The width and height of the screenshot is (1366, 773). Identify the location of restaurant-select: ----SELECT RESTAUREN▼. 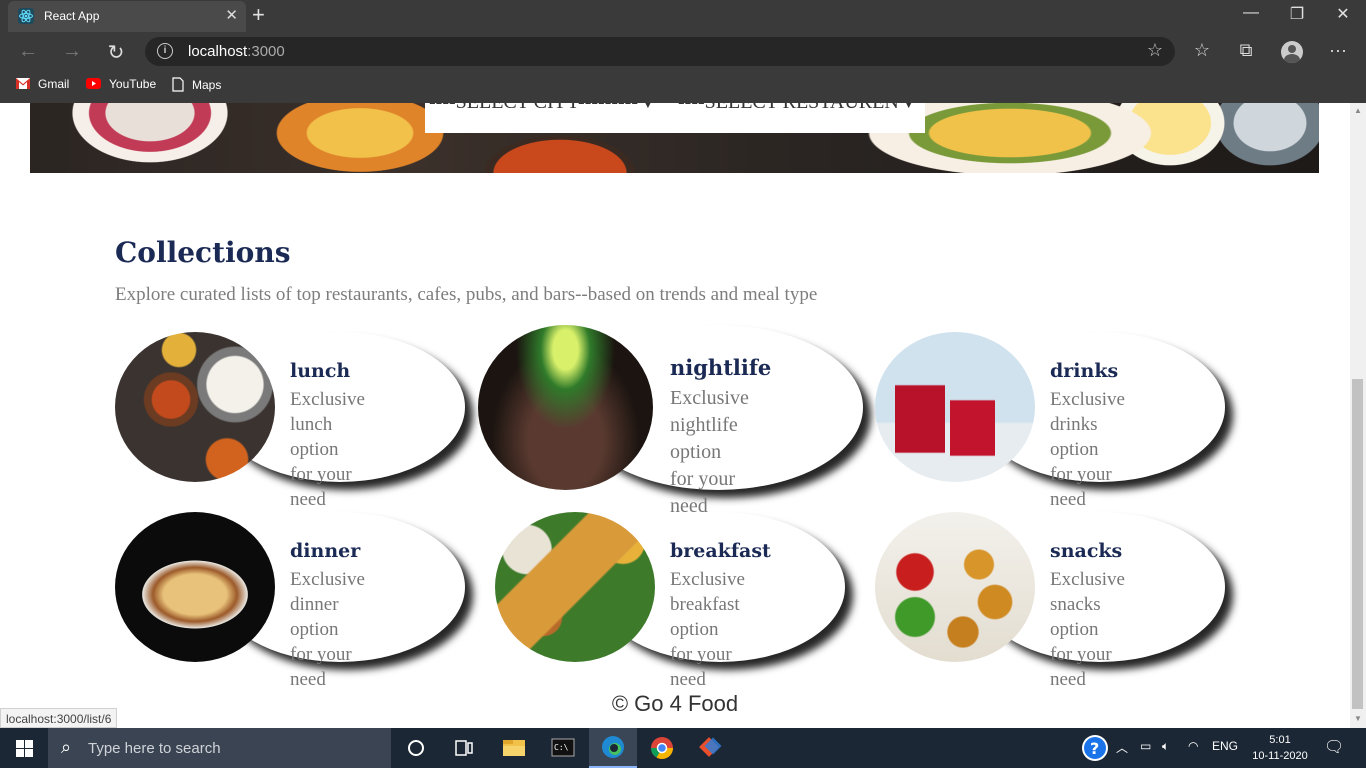
(796, 108).